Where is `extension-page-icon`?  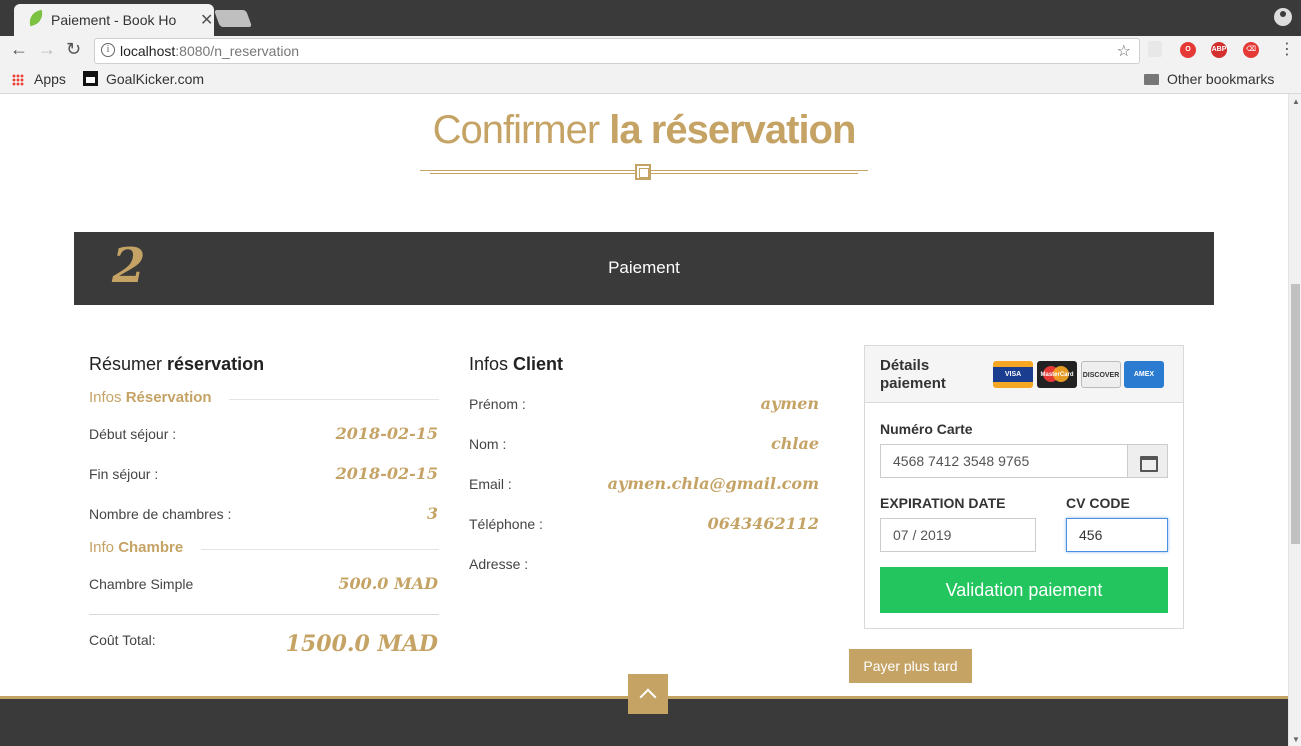
extension-page-icon is located at coordinates (1155, 49).